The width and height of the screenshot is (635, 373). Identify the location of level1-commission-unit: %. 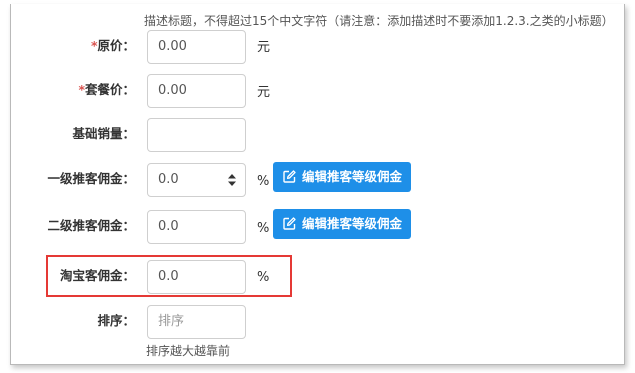
(263, 181).